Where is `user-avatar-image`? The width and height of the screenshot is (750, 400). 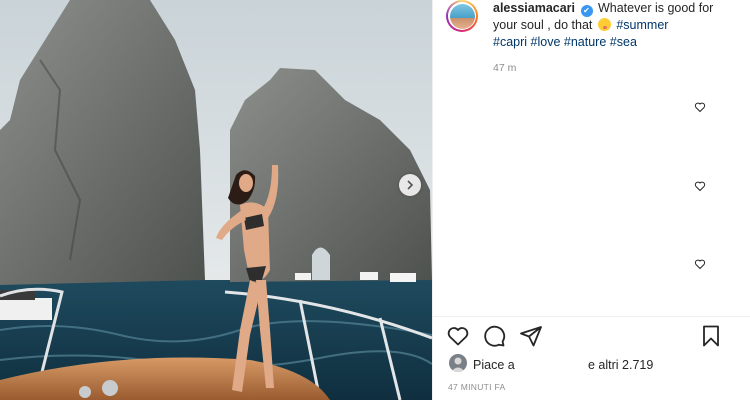 user-avatar-image is located at coordinates (458, 364).